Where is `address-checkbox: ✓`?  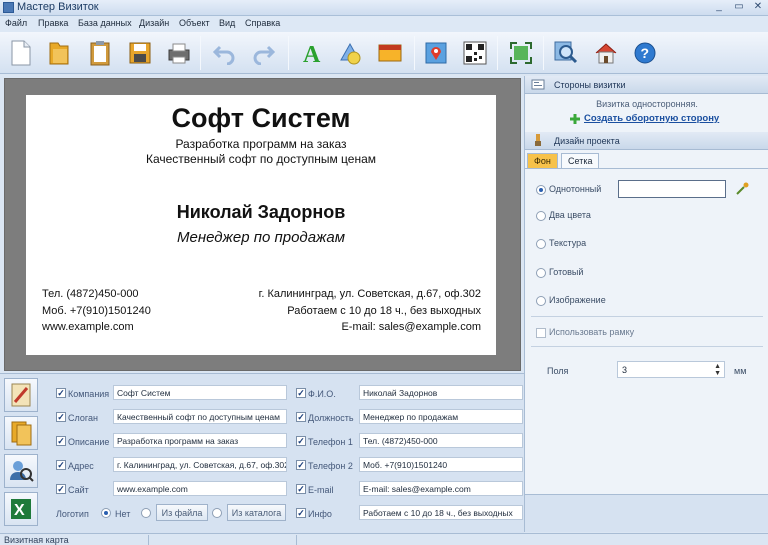 address-checkbox: ✓ is located at coordinates (61, 465).